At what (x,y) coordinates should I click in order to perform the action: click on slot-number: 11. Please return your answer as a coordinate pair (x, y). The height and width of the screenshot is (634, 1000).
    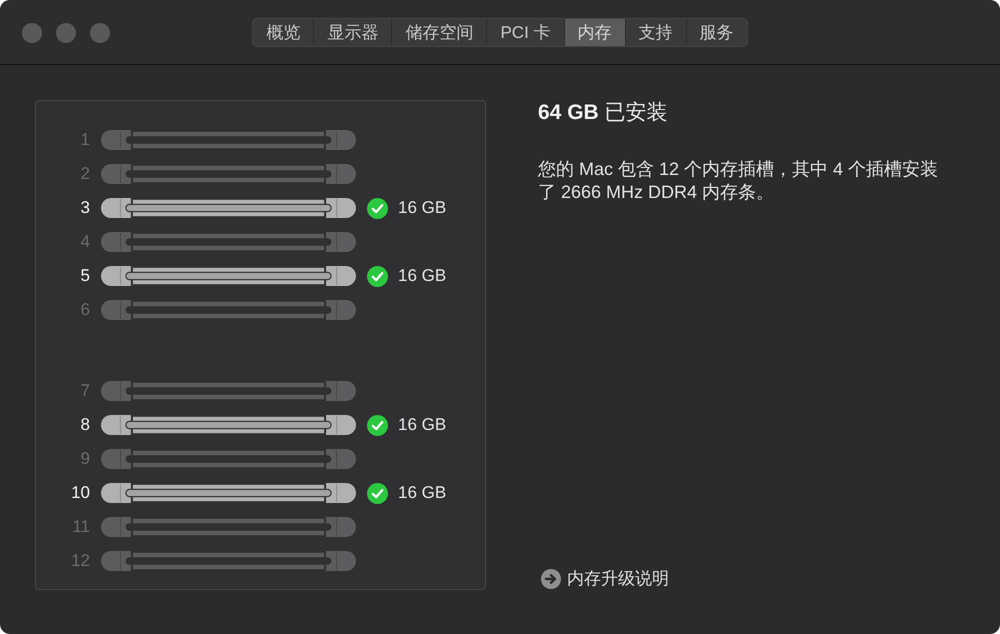
    Looking at the image, I should click on (80, 527).